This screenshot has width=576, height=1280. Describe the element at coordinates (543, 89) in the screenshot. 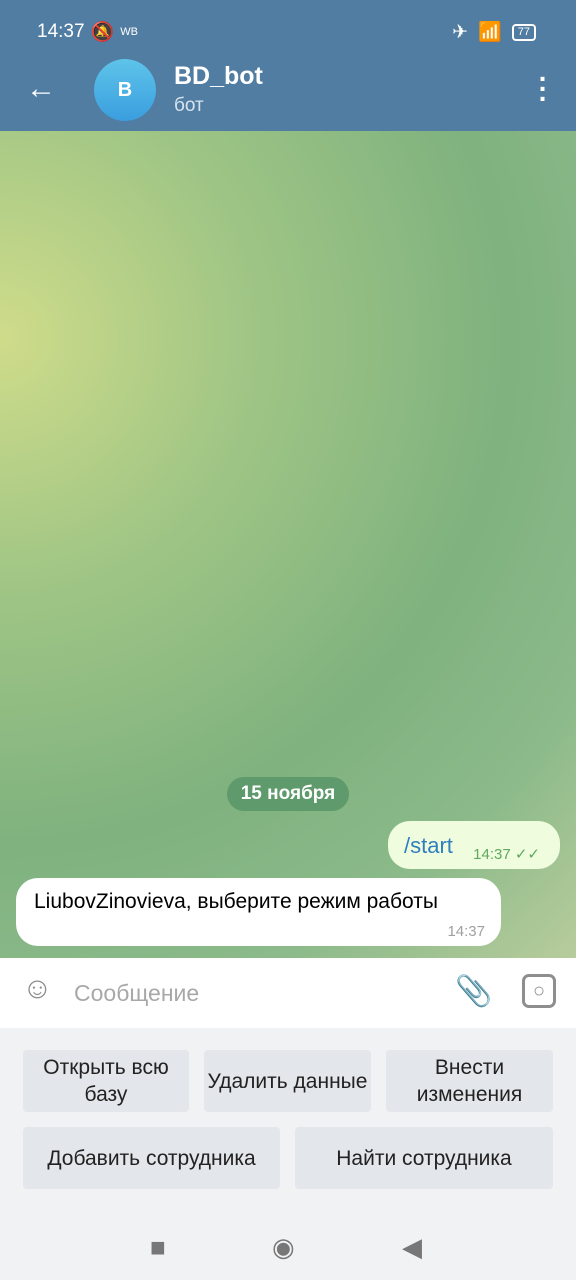

I see `more-vert-icon: · · ·` at that location.